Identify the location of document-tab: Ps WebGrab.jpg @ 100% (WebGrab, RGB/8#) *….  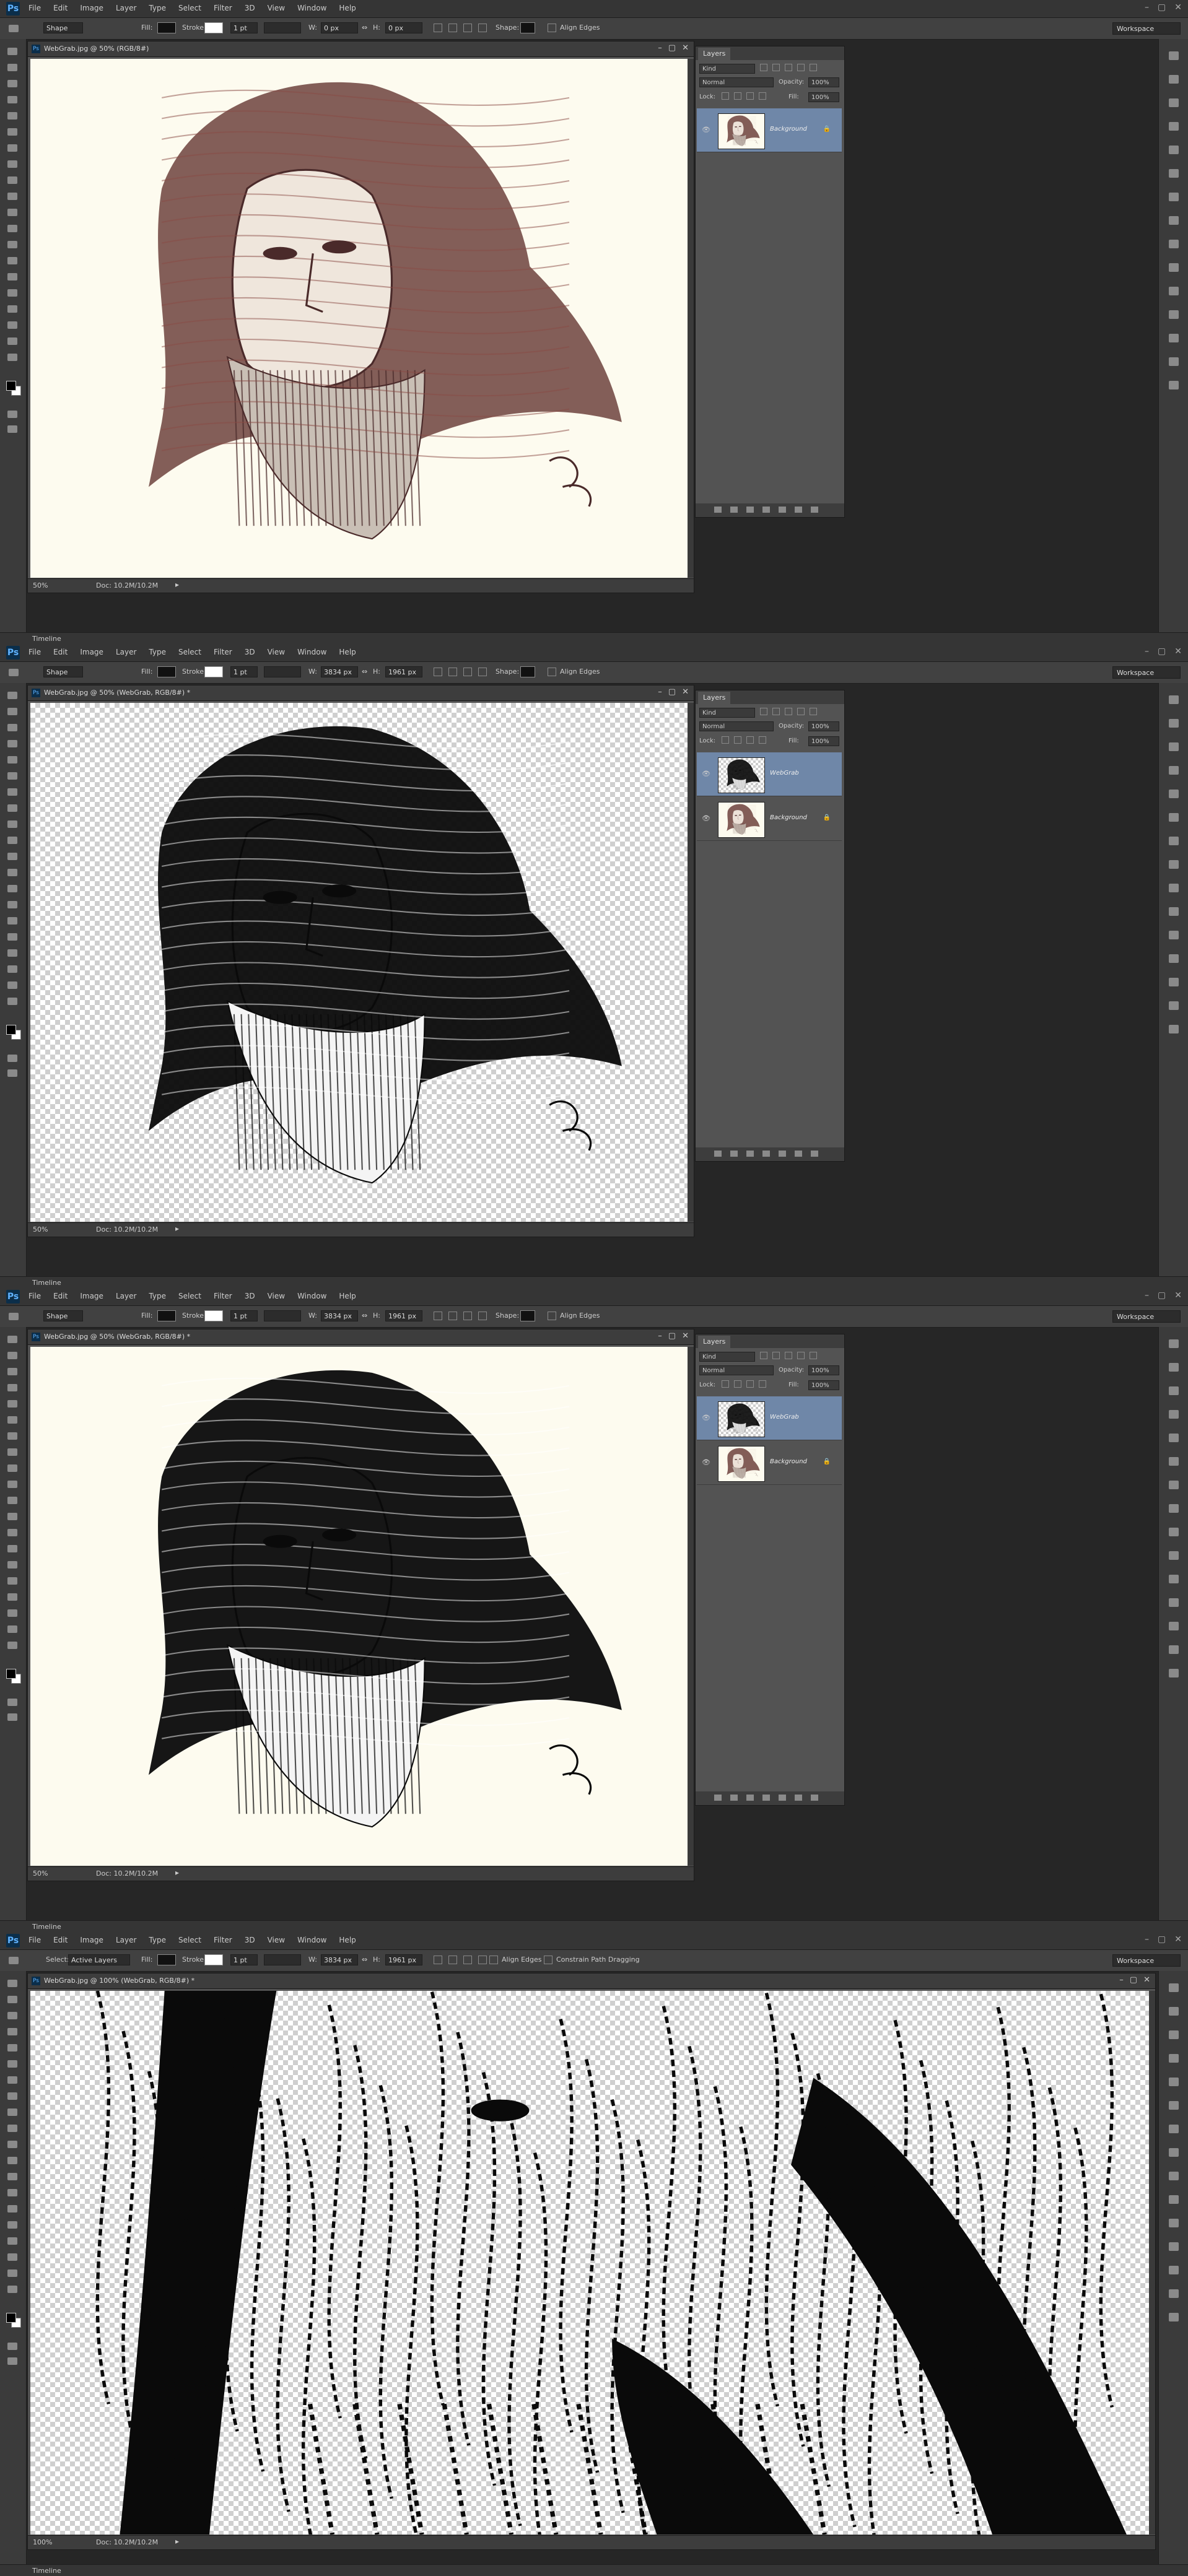
(591, 1981).